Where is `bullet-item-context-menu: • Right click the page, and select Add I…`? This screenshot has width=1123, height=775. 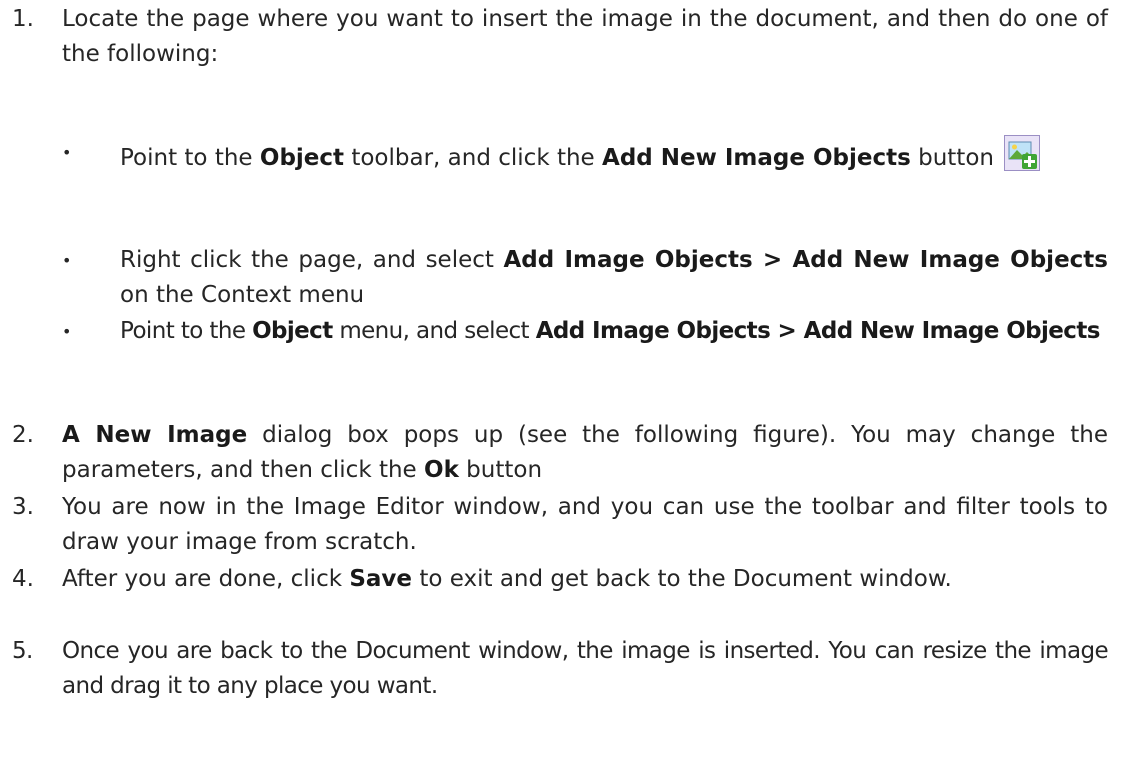 bullet-item-context-menu: • Right click the page, and select Add I… is located at coordinates (585, 278).